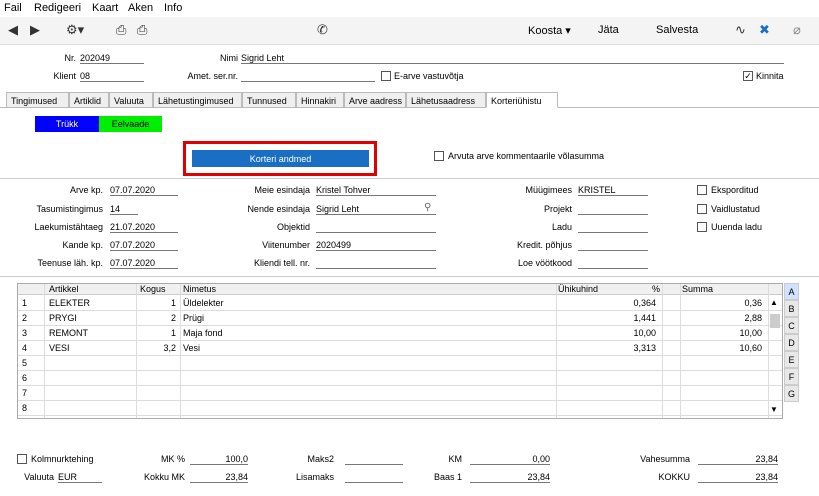  Describe the element at coordinates (400, 289) in the screenshot. I see `grid-header: Artikkel Kogus Nimetus Ühikuhind % Summa` at that location.